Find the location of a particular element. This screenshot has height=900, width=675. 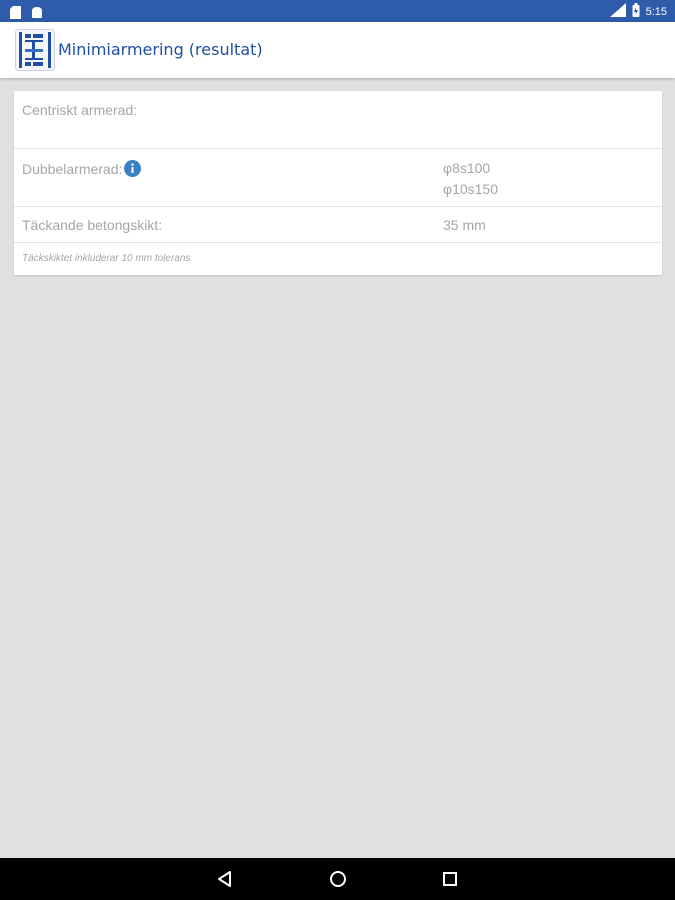

page-title: Minimiarmering (resultat) is located at coordinates (160, 49).